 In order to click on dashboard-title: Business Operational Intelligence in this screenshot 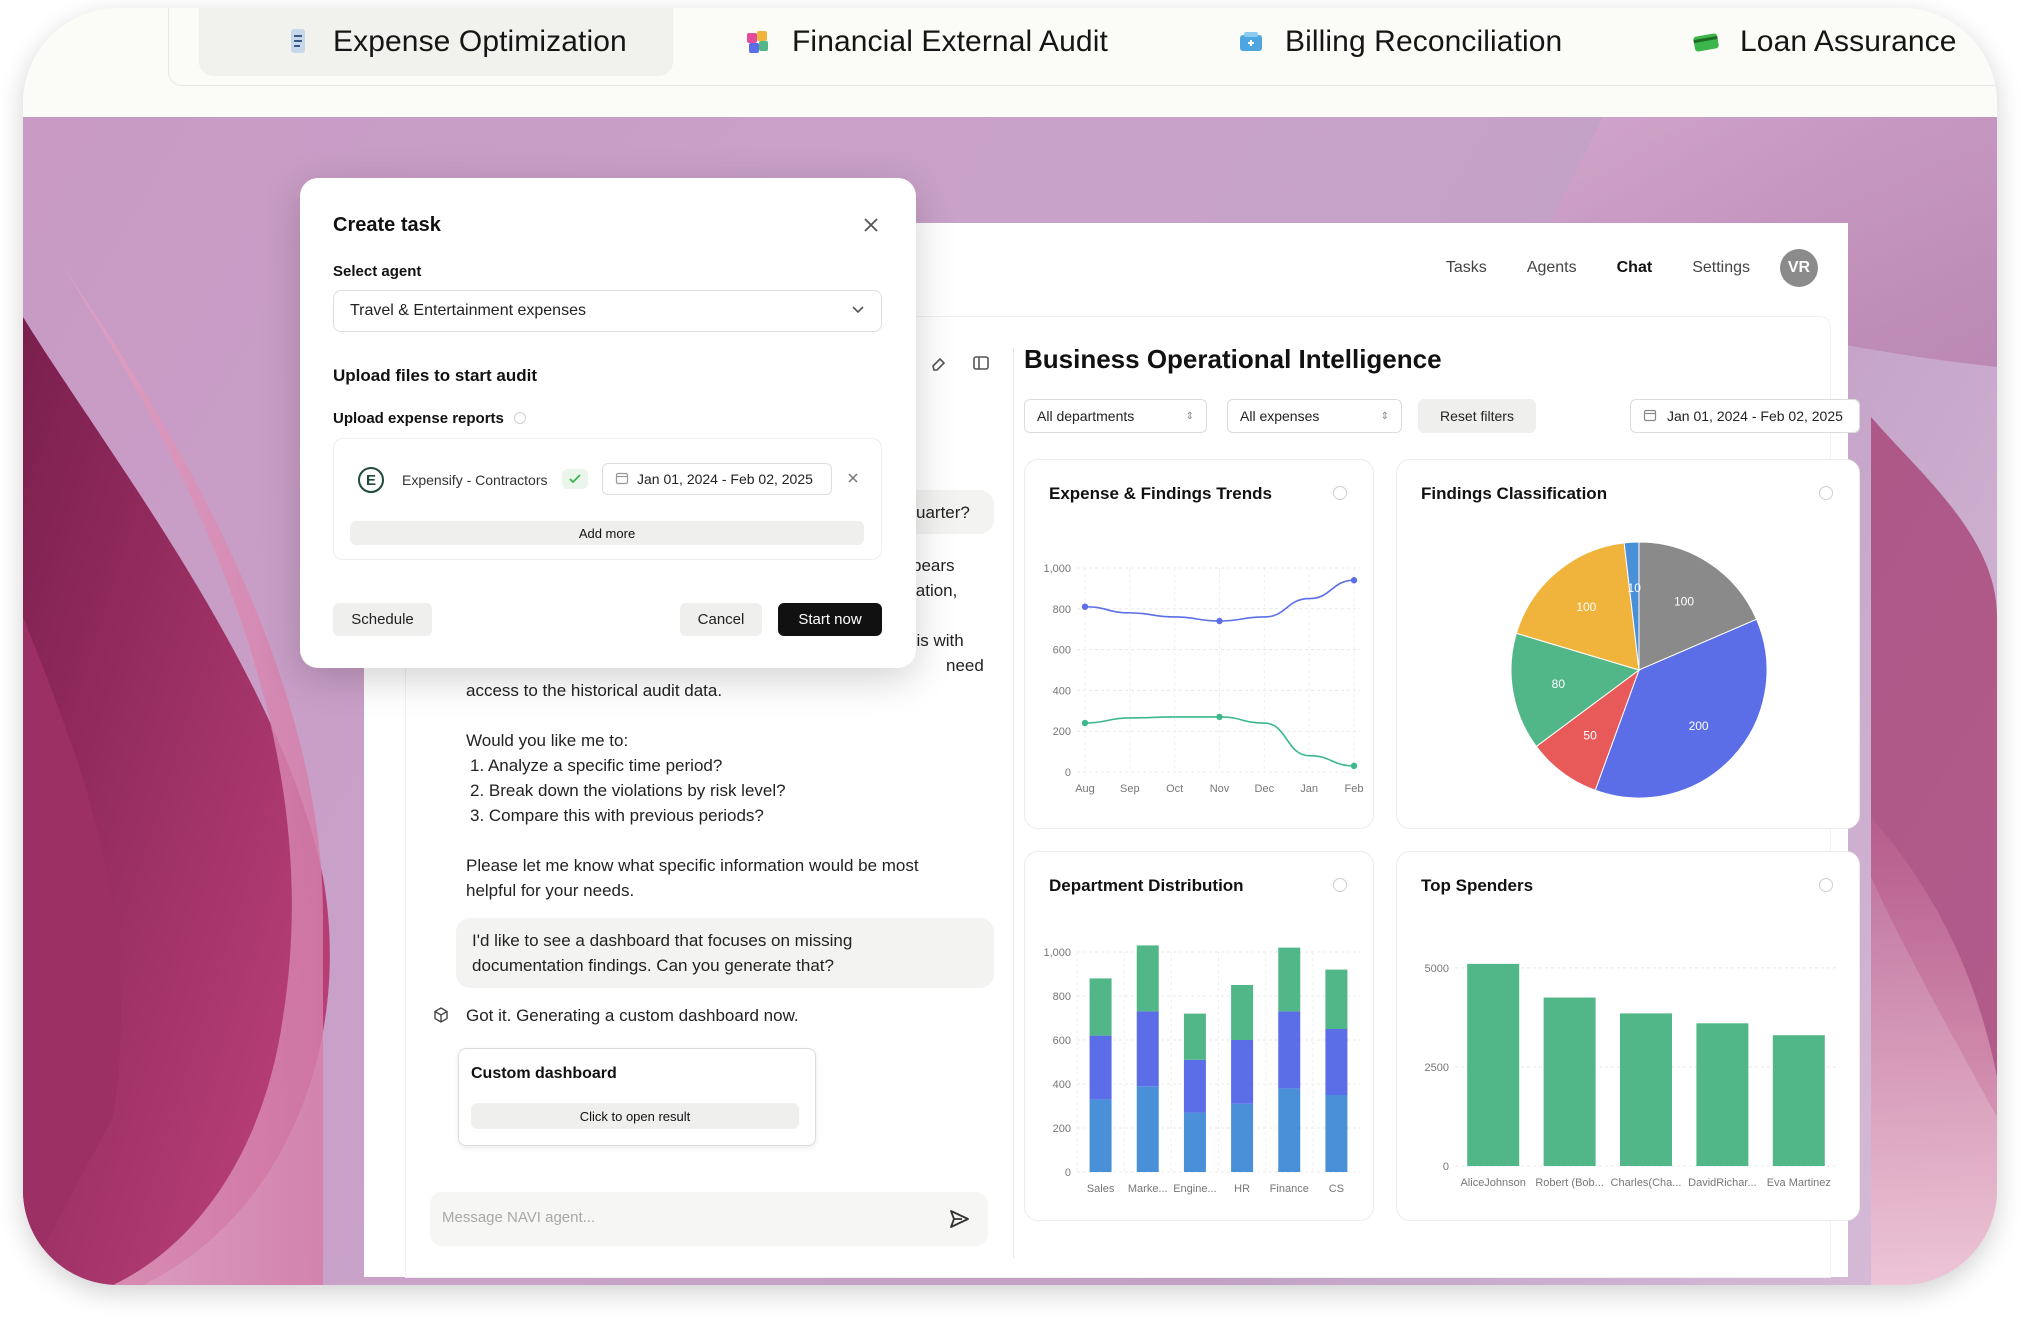, I will do `click(1233, 359)`.